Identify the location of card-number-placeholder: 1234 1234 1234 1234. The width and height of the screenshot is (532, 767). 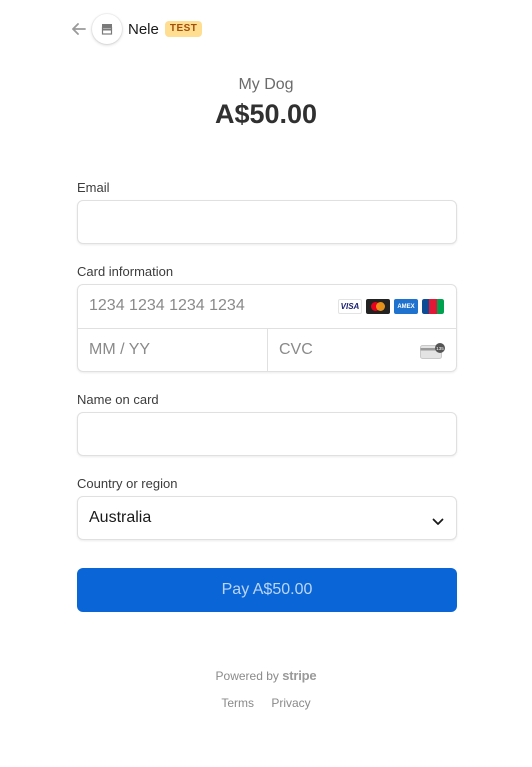
(167, 305).